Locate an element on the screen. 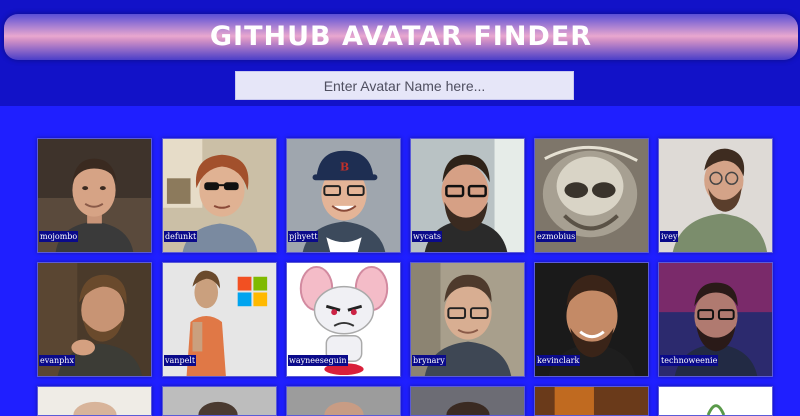 Image resolution: width=800 pixels, height=416 pixels. avatar-card-wayneeseguin: wayneeseguin is located at coordinates (343, 319).